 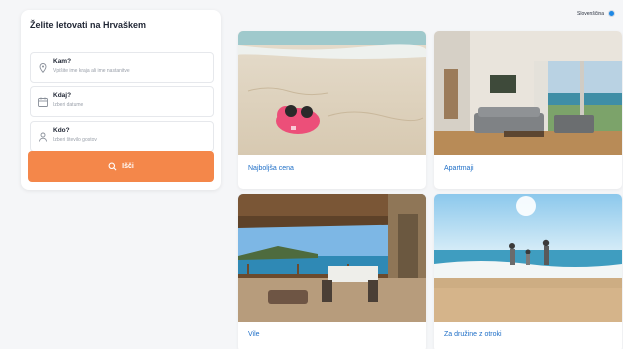 What do you see at coordinates (473, 334) in the screenshot?
I see `category-label: Za družine z otroki` at bounding box center [473, 334].